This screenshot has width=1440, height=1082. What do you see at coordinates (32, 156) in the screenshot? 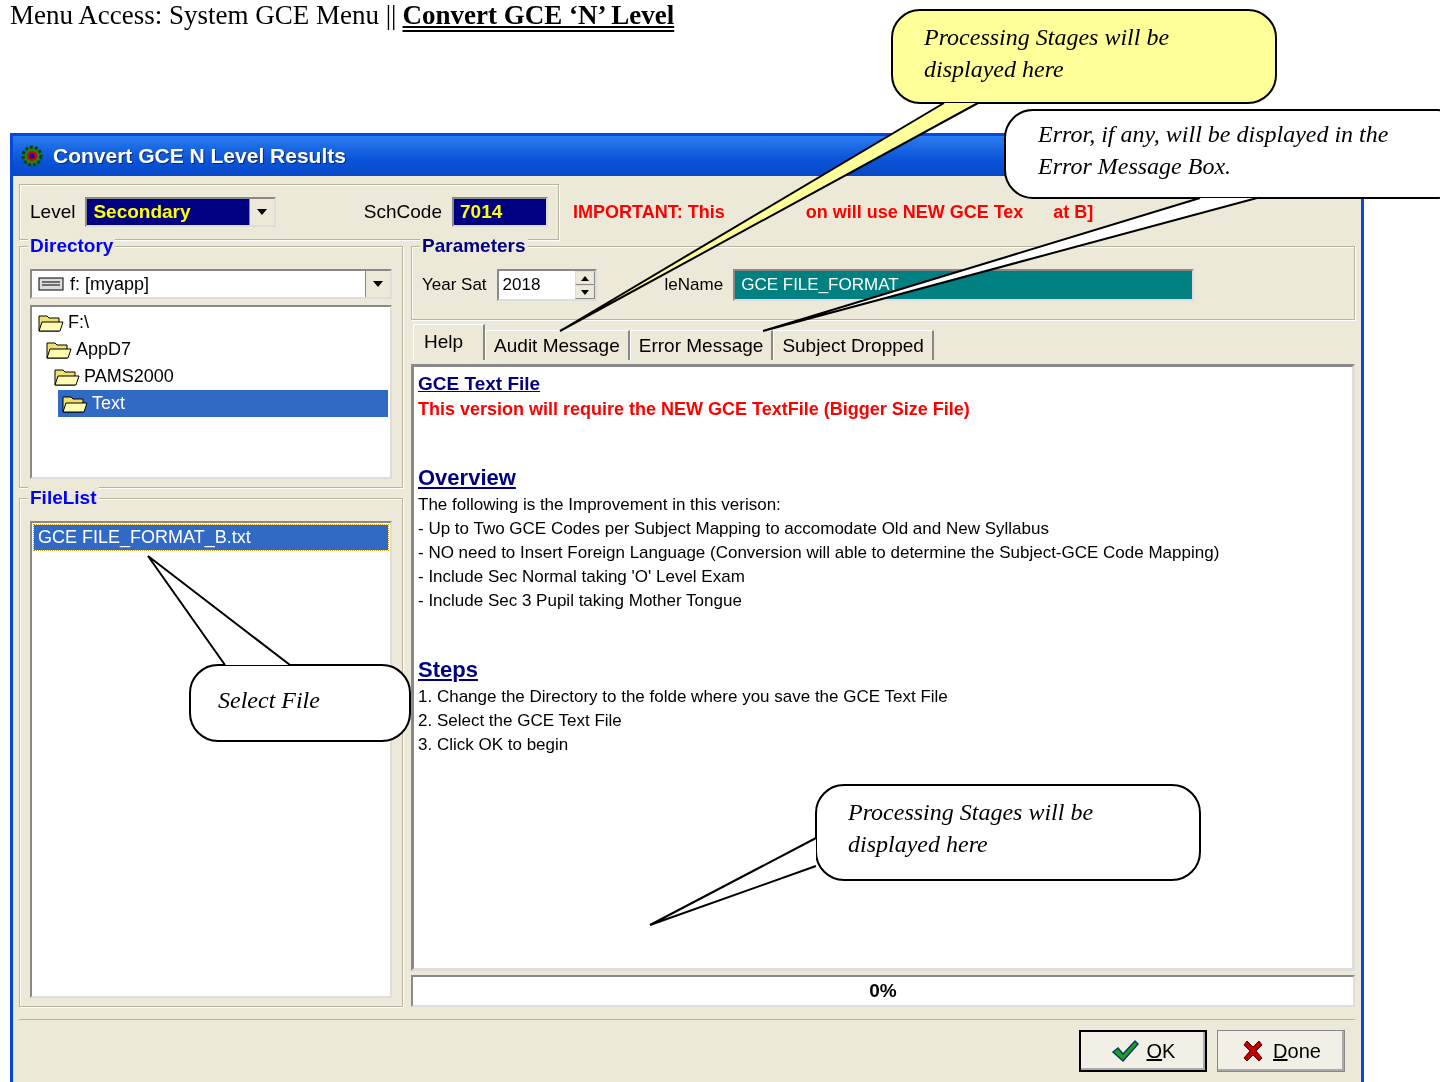
I see `app-icon` at bounding box center [32, 156].